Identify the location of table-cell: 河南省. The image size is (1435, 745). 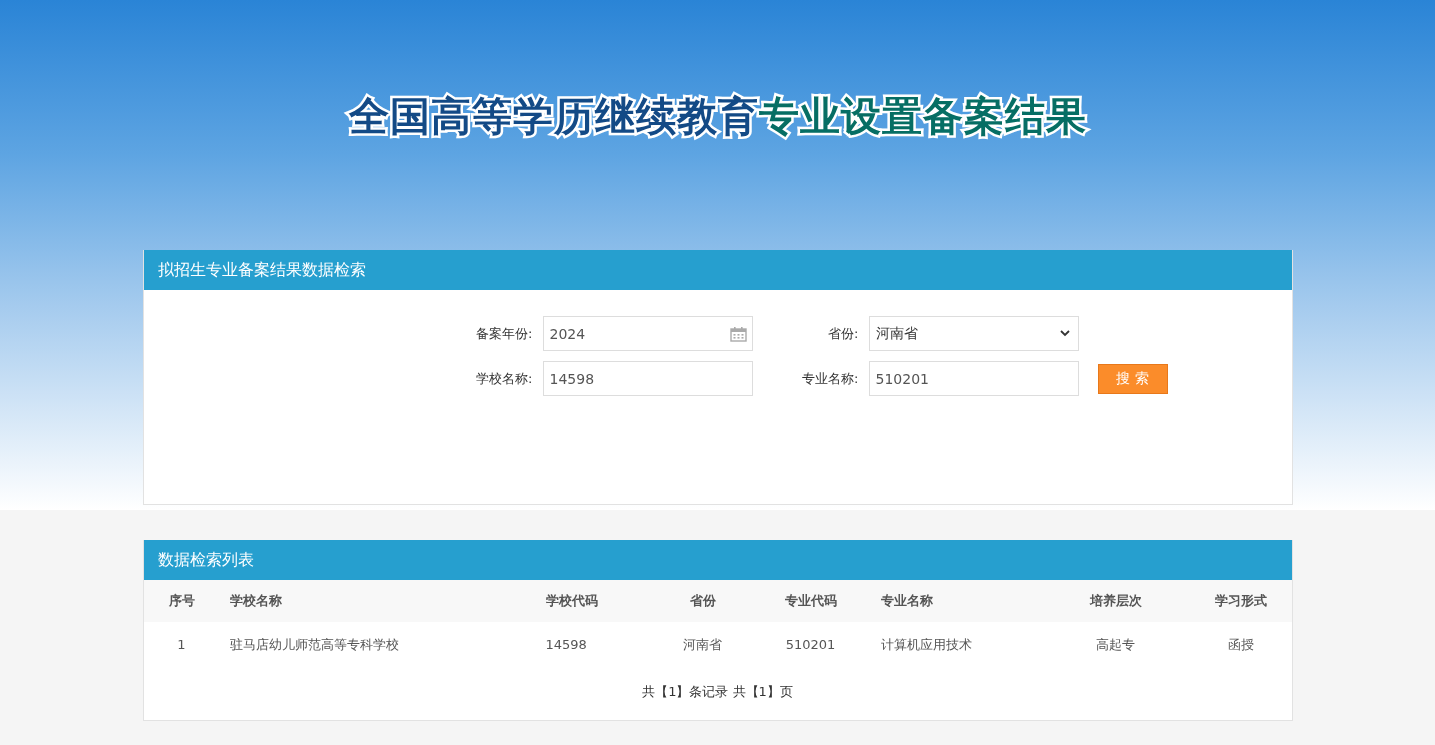
(702, 644).